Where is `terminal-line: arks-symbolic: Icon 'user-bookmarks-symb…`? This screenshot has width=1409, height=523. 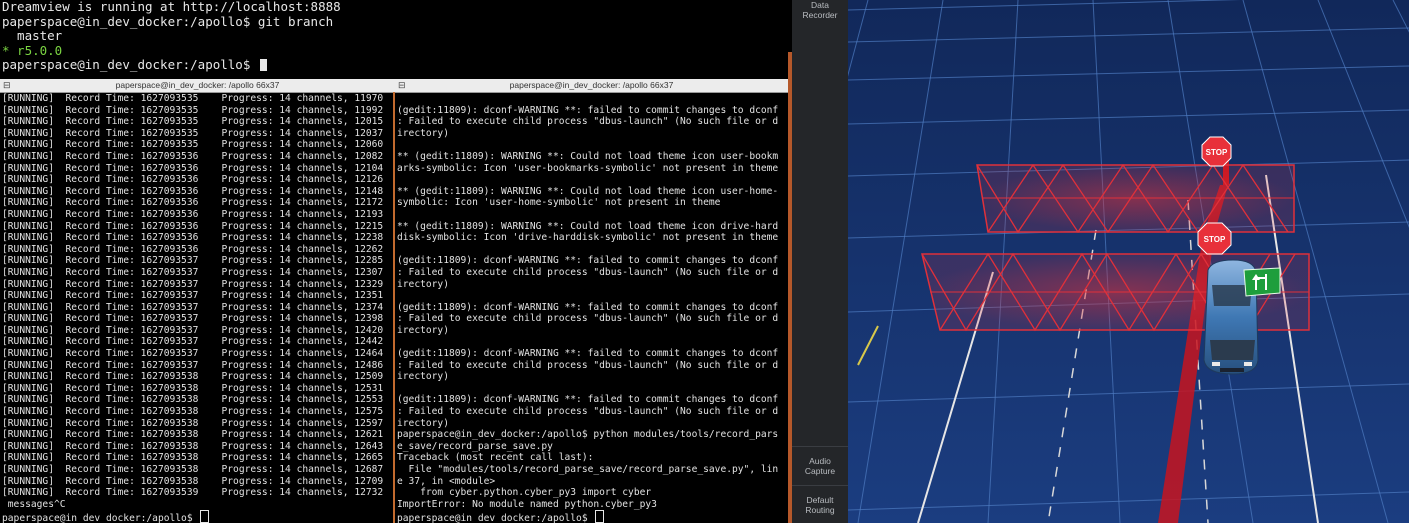
terminal-line: arks-symbolic: Icon 'user-bookmarks-symb… is located at coordinates (588, 168).